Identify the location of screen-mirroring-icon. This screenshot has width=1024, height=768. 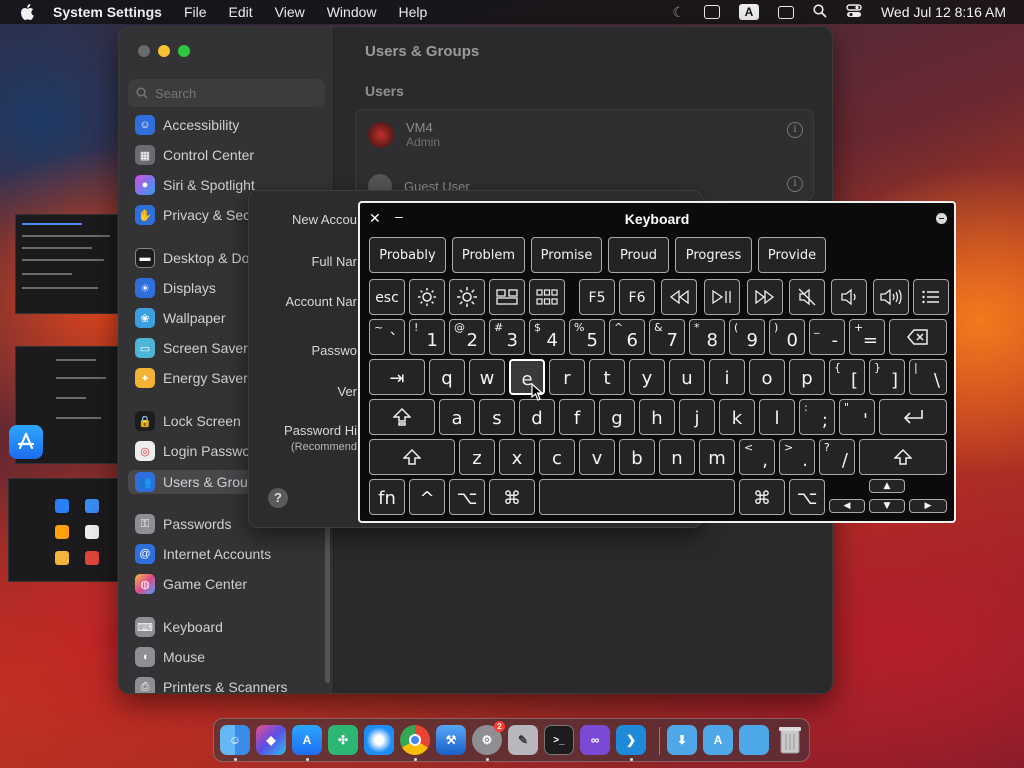
(785, 12).